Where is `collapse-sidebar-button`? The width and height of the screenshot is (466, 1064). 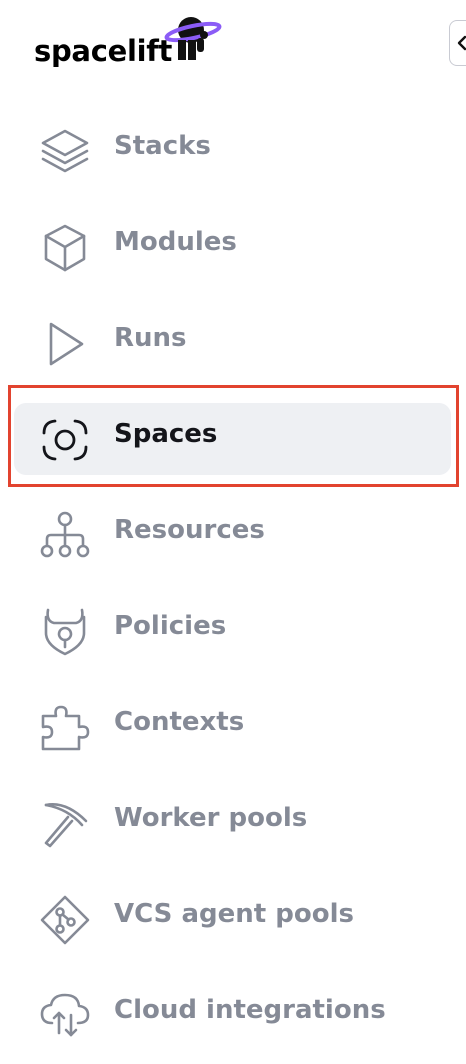 collapse-sidebar-button is located at coordinates (457, 43).